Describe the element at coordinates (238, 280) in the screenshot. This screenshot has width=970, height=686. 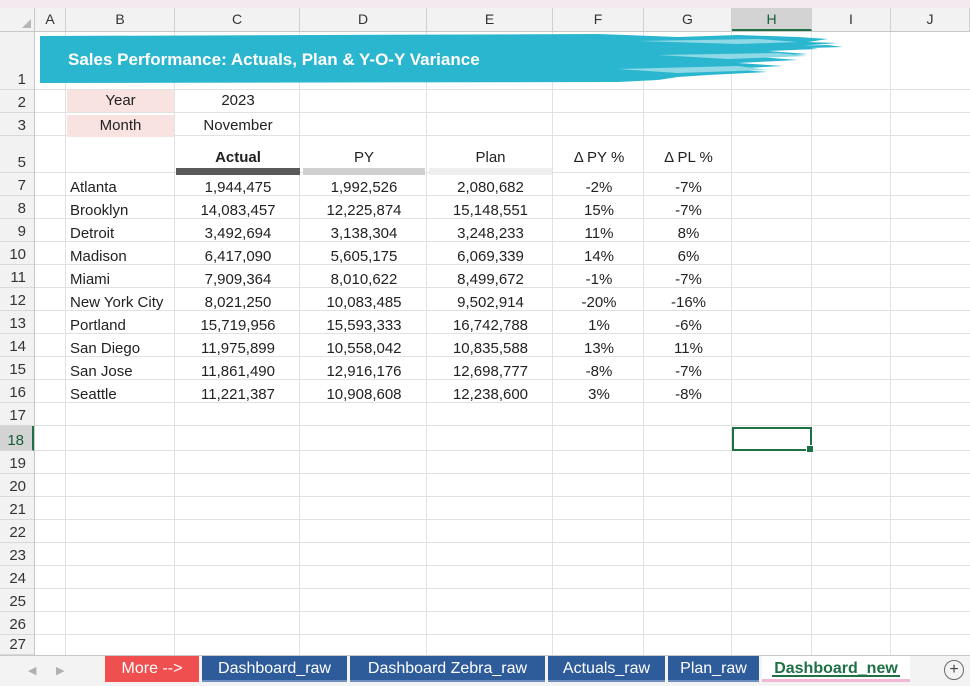
I see `actual-cell: 7,909,364` at that location.